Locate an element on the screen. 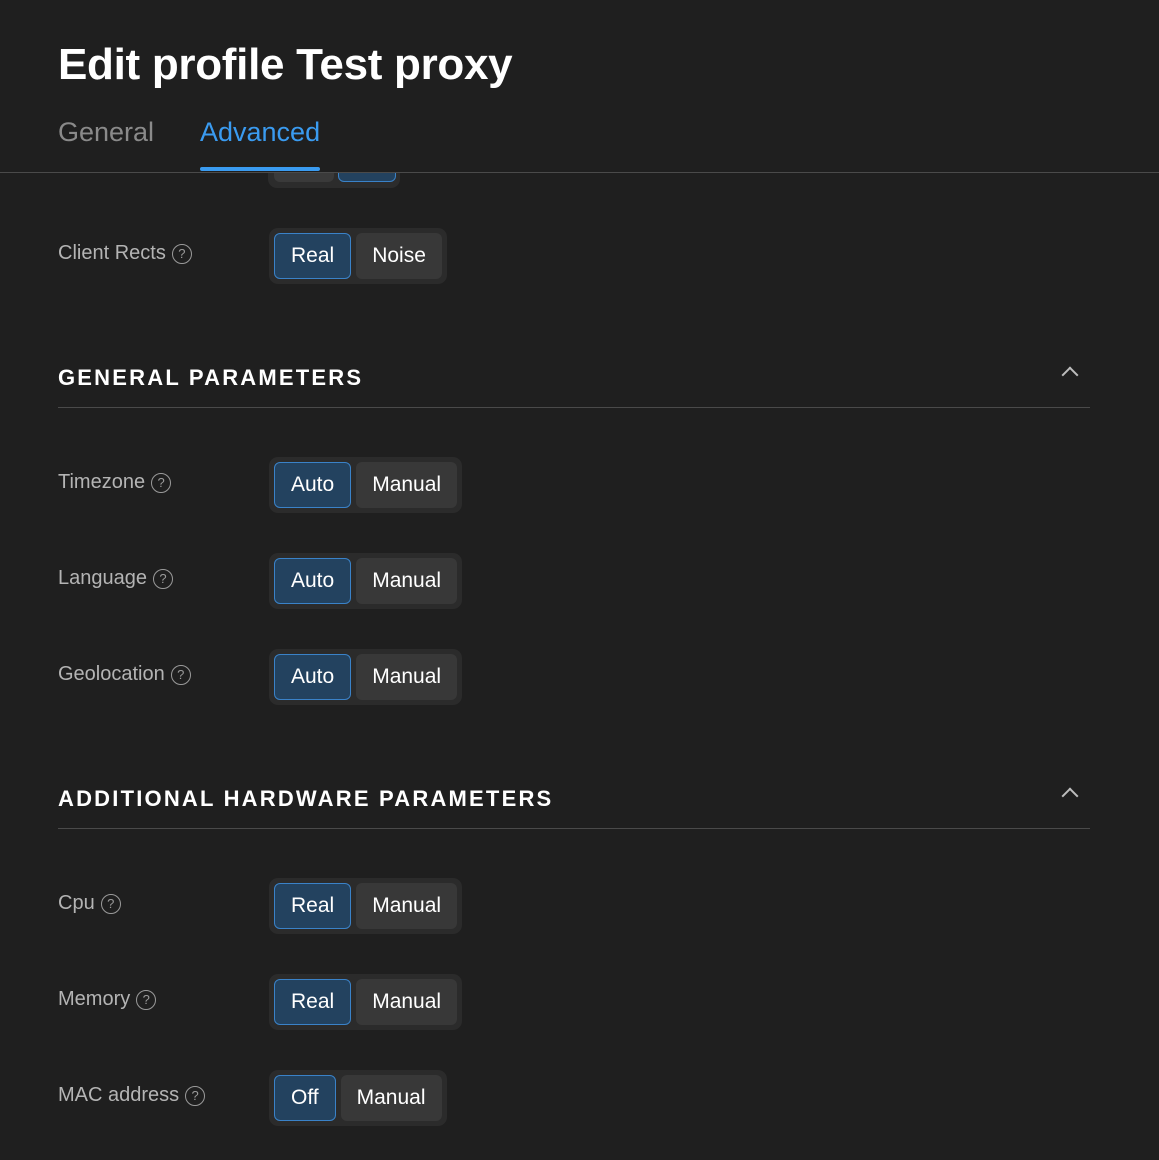  cpu-toggle: Real Manual is located at coordinates (366, 906).